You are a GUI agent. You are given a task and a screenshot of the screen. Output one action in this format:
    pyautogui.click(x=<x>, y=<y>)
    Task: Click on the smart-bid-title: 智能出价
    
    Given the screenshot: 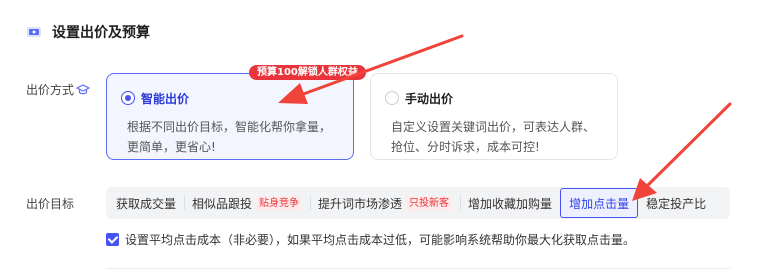 What is the action you would take?
    pyautogui.click(x=165, y=98)
    